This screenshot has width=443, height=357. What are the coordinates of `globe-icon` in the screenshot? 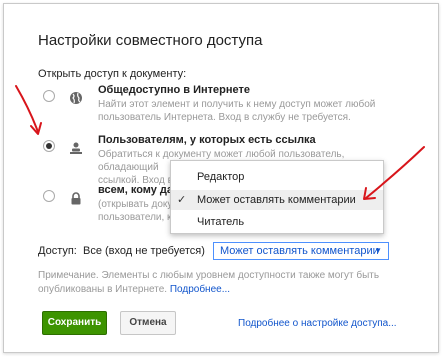 It's located at (76, 98).